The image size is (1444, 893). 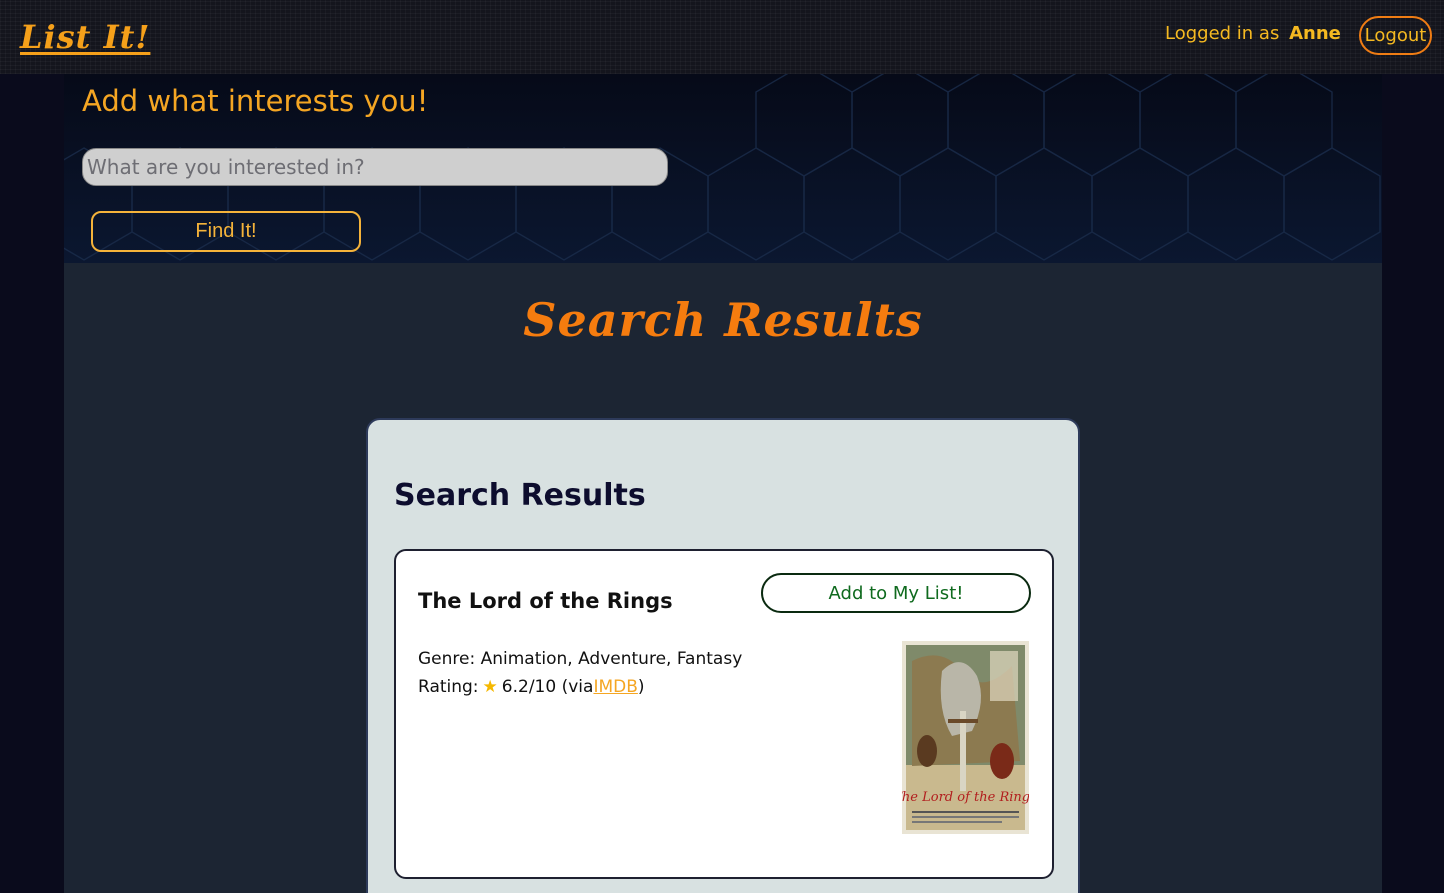 I want to click on page-title: Search Results, so click(x=723, y=320).